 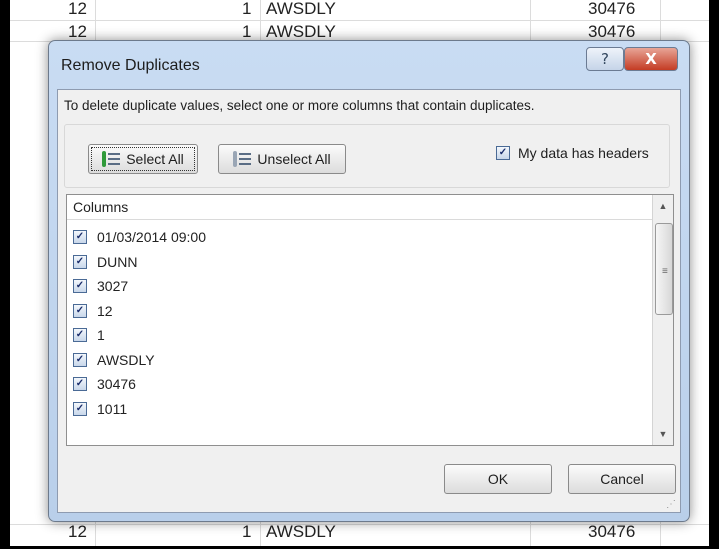 I want to click on cell-c-bottom: AWSDLY, so click(x=301, y=532).